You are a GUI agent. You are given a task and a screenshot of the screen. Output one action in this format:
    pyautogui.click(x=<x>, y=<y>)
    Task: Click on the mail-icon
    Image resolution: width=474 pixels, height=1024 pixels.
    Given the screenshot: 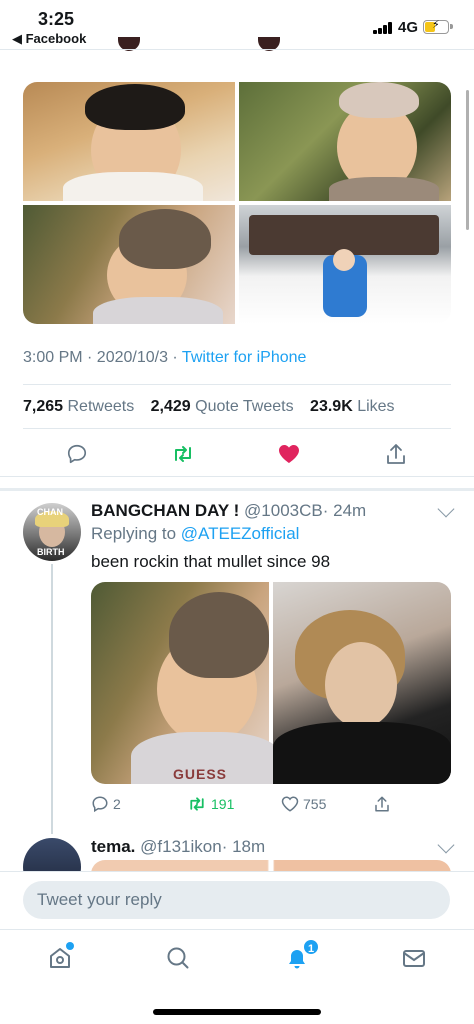 What is the action you would take?
    pyautogui.click(x=414, y=958)
    